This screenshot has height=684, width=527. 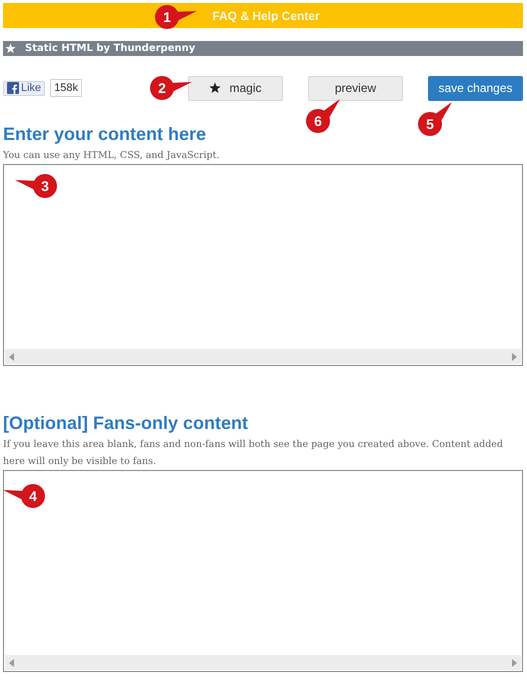 What do you see at coordinates (235, 88) in the screenshot?
I see `magic-button: magic` at bounding box center [235, 88].